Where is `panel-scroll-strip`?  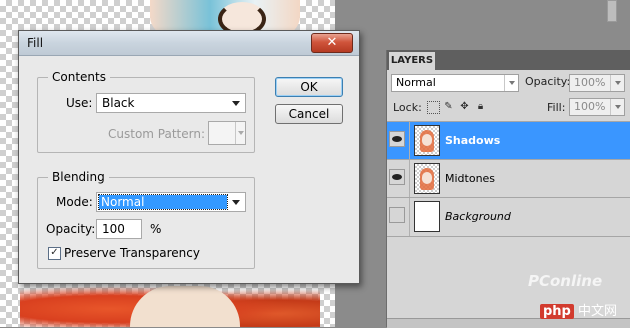 panel-scroll-strip is located at coordinates (612, 11).